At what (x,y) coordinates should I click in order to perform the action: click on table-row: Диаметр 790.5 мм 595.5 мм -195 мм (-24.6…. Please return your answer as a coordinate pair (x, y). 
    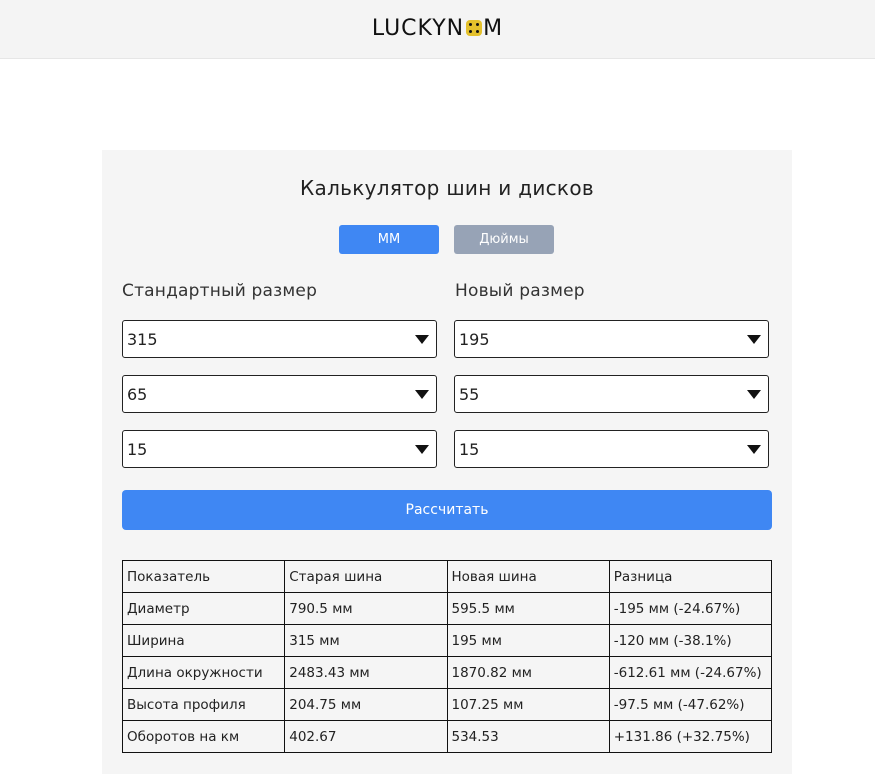
    Looking at the image, I should click on (447, 608).